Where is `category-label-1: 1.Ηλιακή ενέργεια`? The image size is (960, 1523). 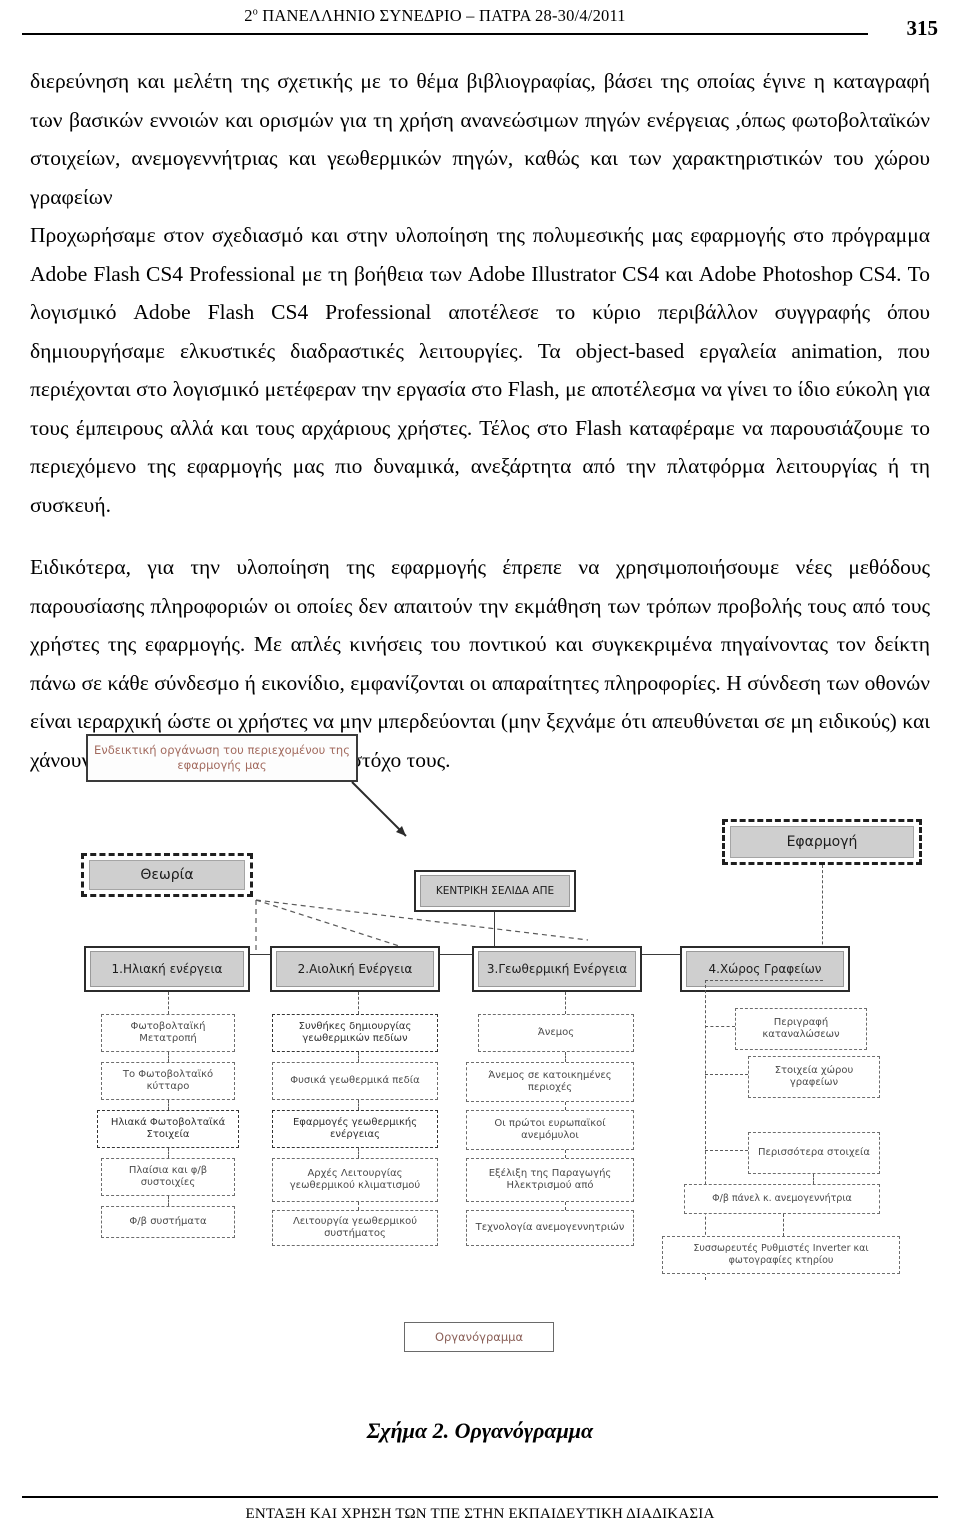
category-label-1: 1.Ηλιακή ενέργεια is located at coordinates (167, 969).